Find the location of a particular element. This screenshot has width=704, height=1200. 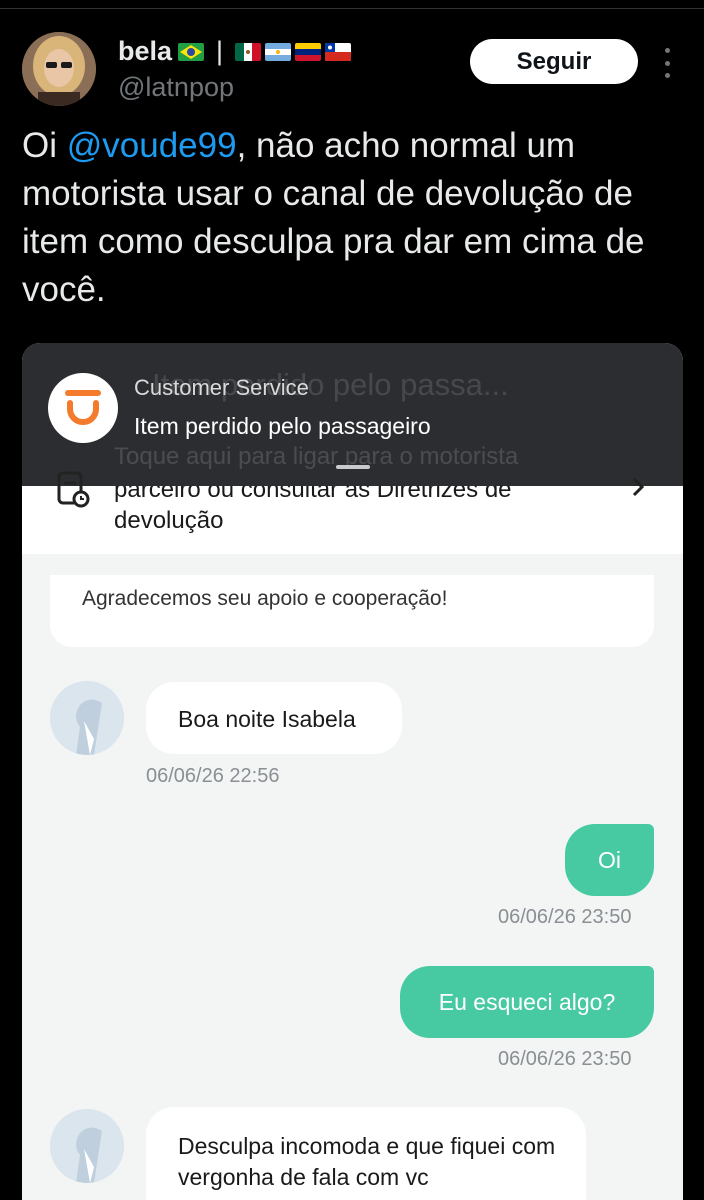

flag-chile-icon is located at coordinates (338, 51).